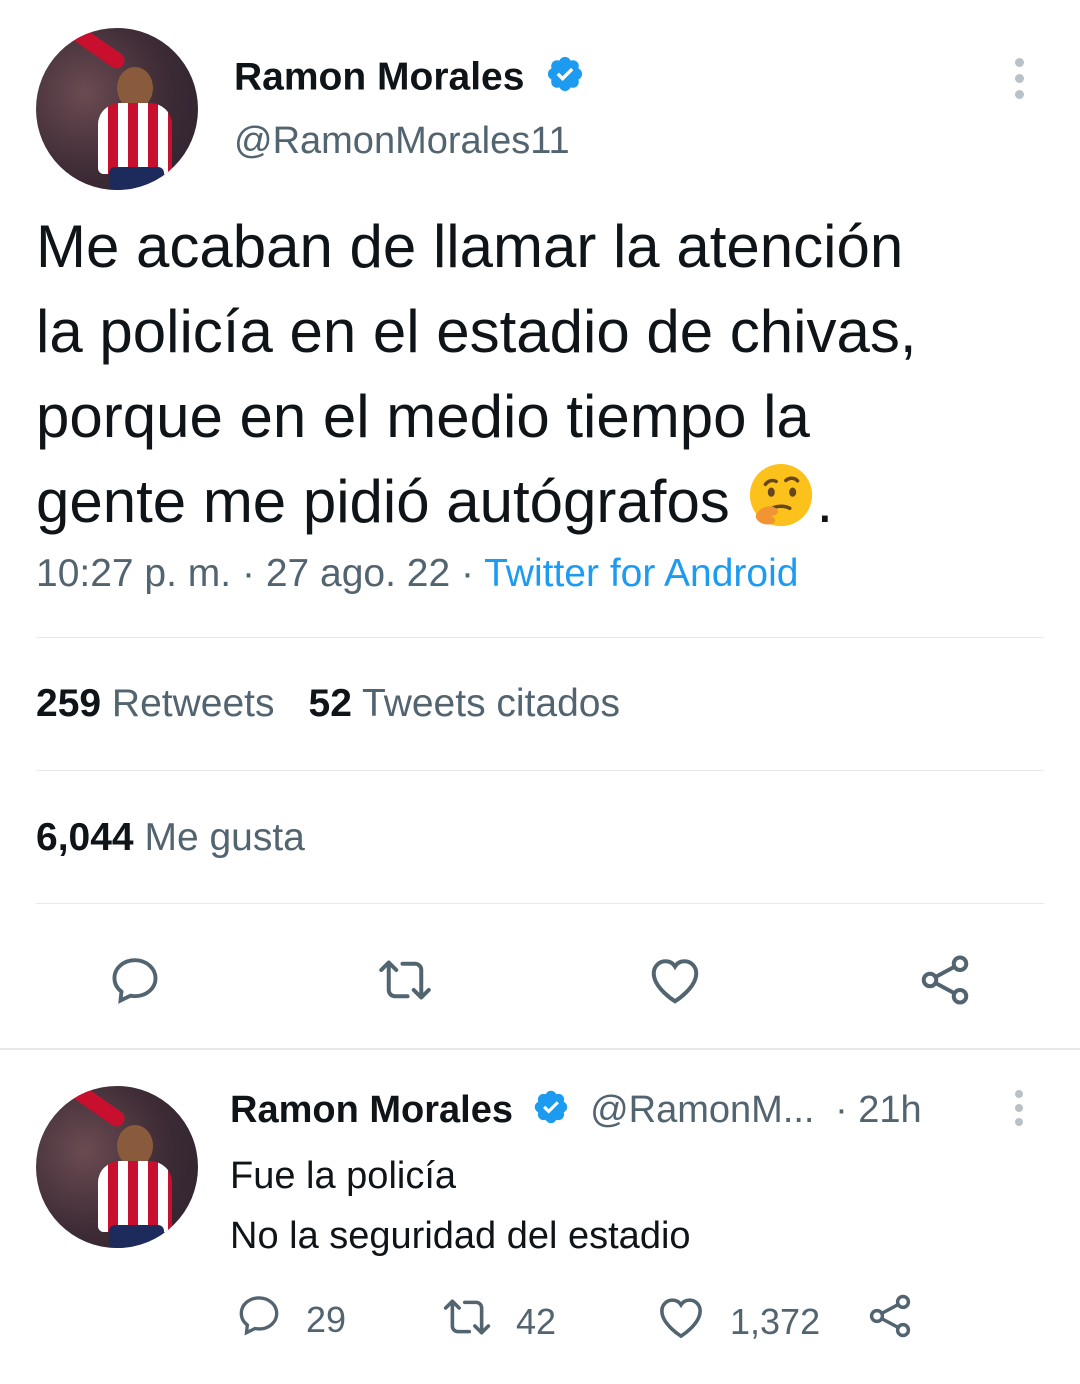 The height and width of the screenshot is (1384, 1080). I want to click on author-name: Ramon Morales, so click(409, 79).